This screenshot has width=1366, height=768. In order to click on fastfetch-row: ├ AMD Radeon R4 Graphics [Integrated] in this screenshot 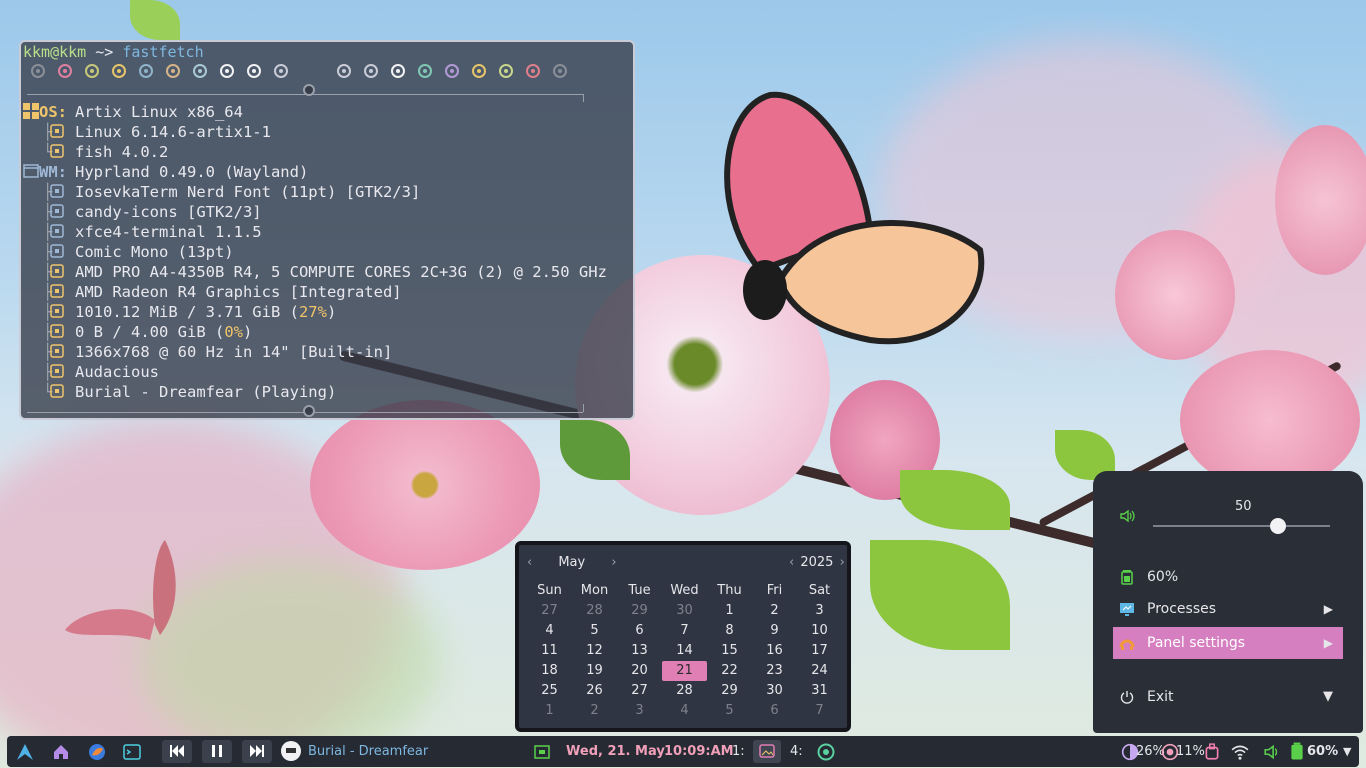, I will do `click(321, 292)`.